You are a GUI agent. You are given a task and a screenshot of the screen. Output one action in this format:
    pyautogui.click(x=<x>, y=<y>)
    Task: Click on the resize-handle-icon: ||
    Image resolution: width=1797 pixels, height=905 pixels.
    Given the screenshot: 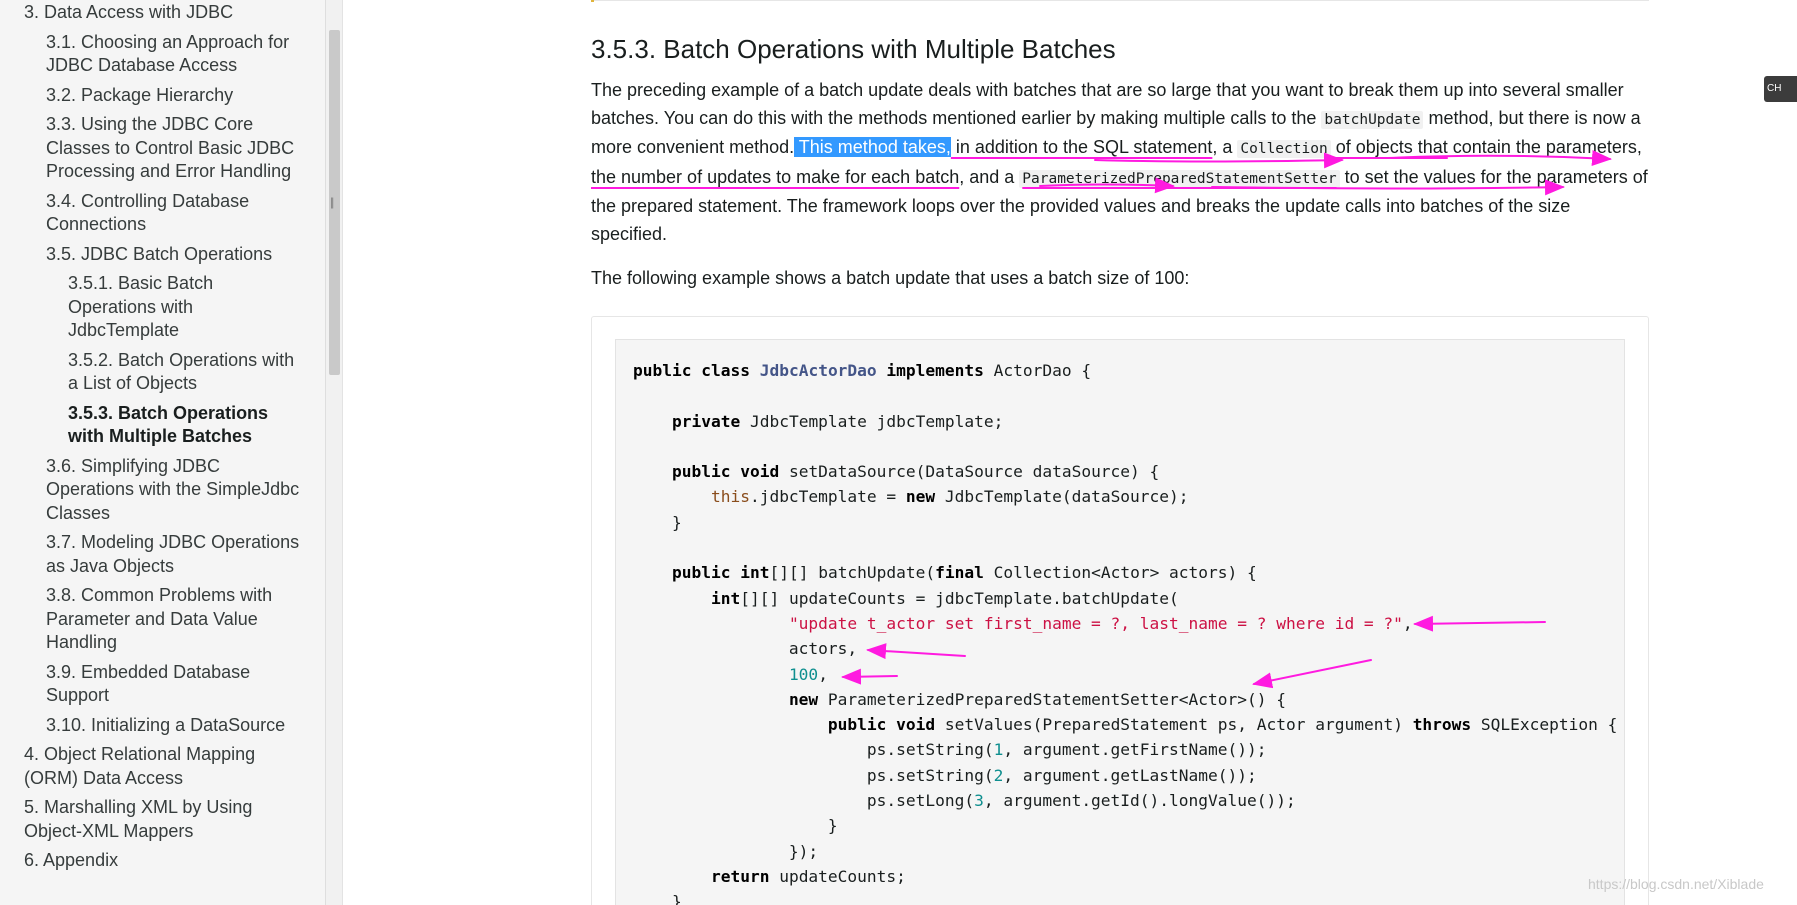 What is the action you would take?
    pyautogui.click(x=332, y=202)
    